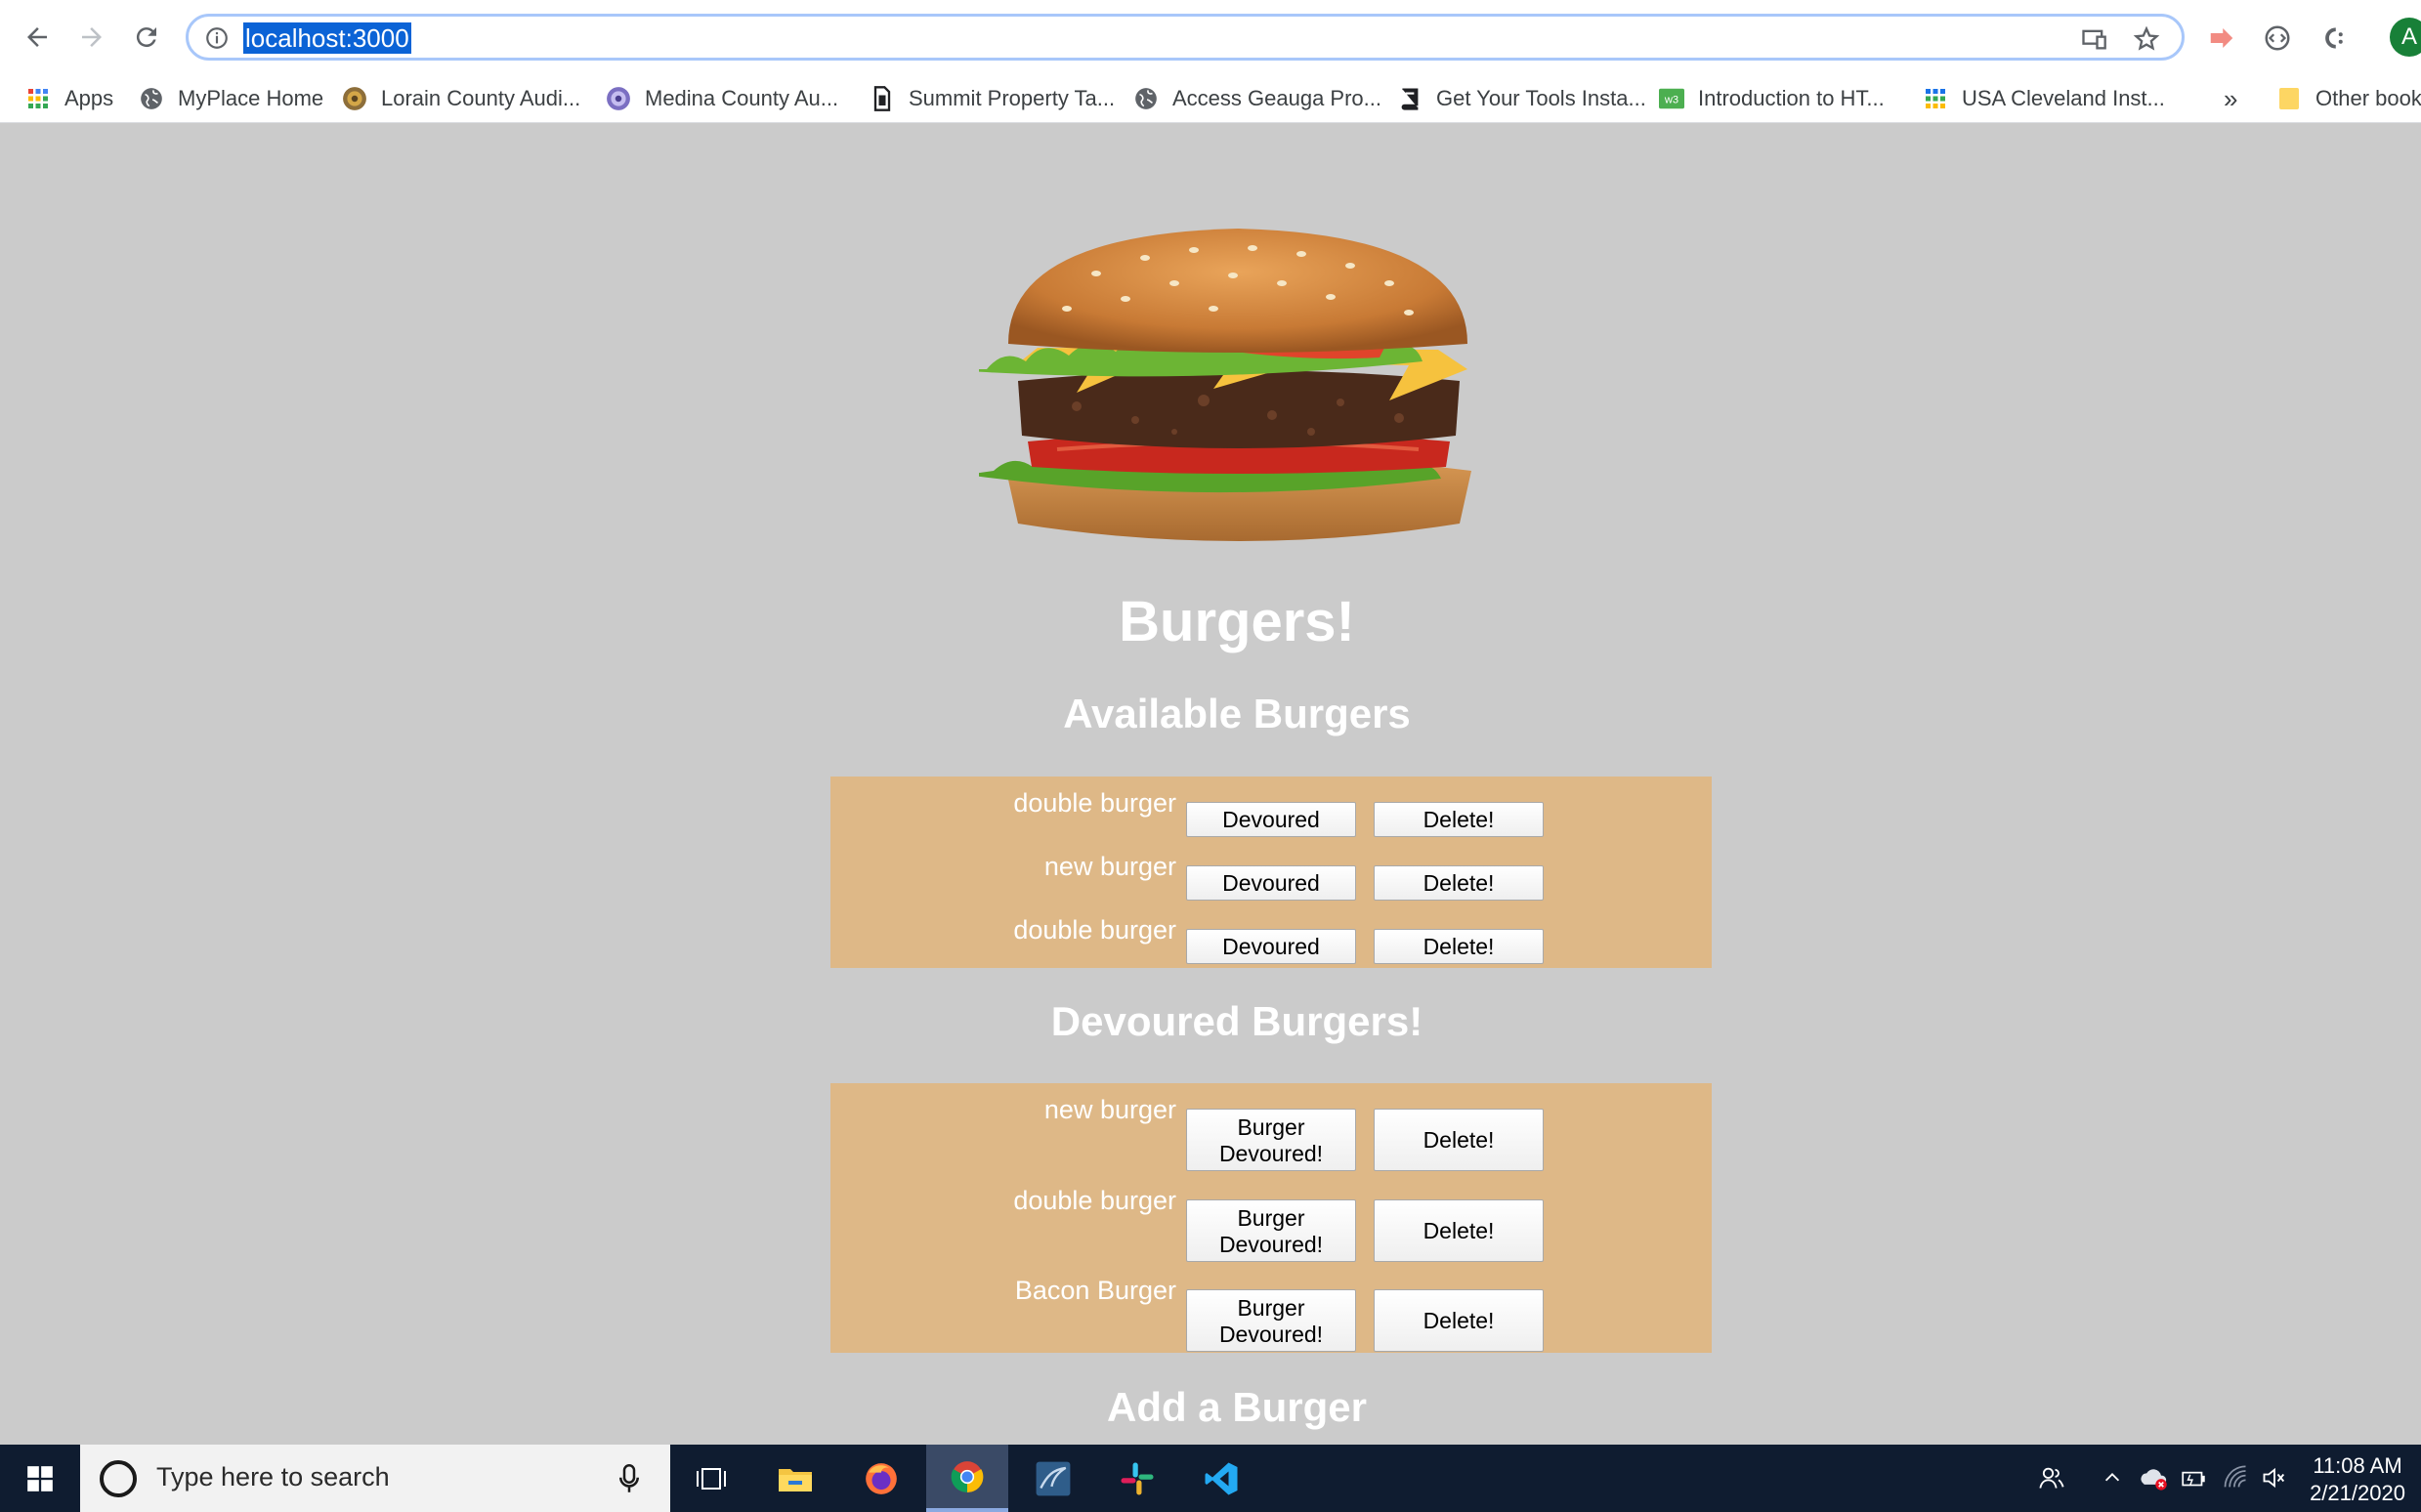 The height and width of the screenshot is (1512, 2421). I want to click on bookmark-label: MyPlace Home, so click(251, 98).